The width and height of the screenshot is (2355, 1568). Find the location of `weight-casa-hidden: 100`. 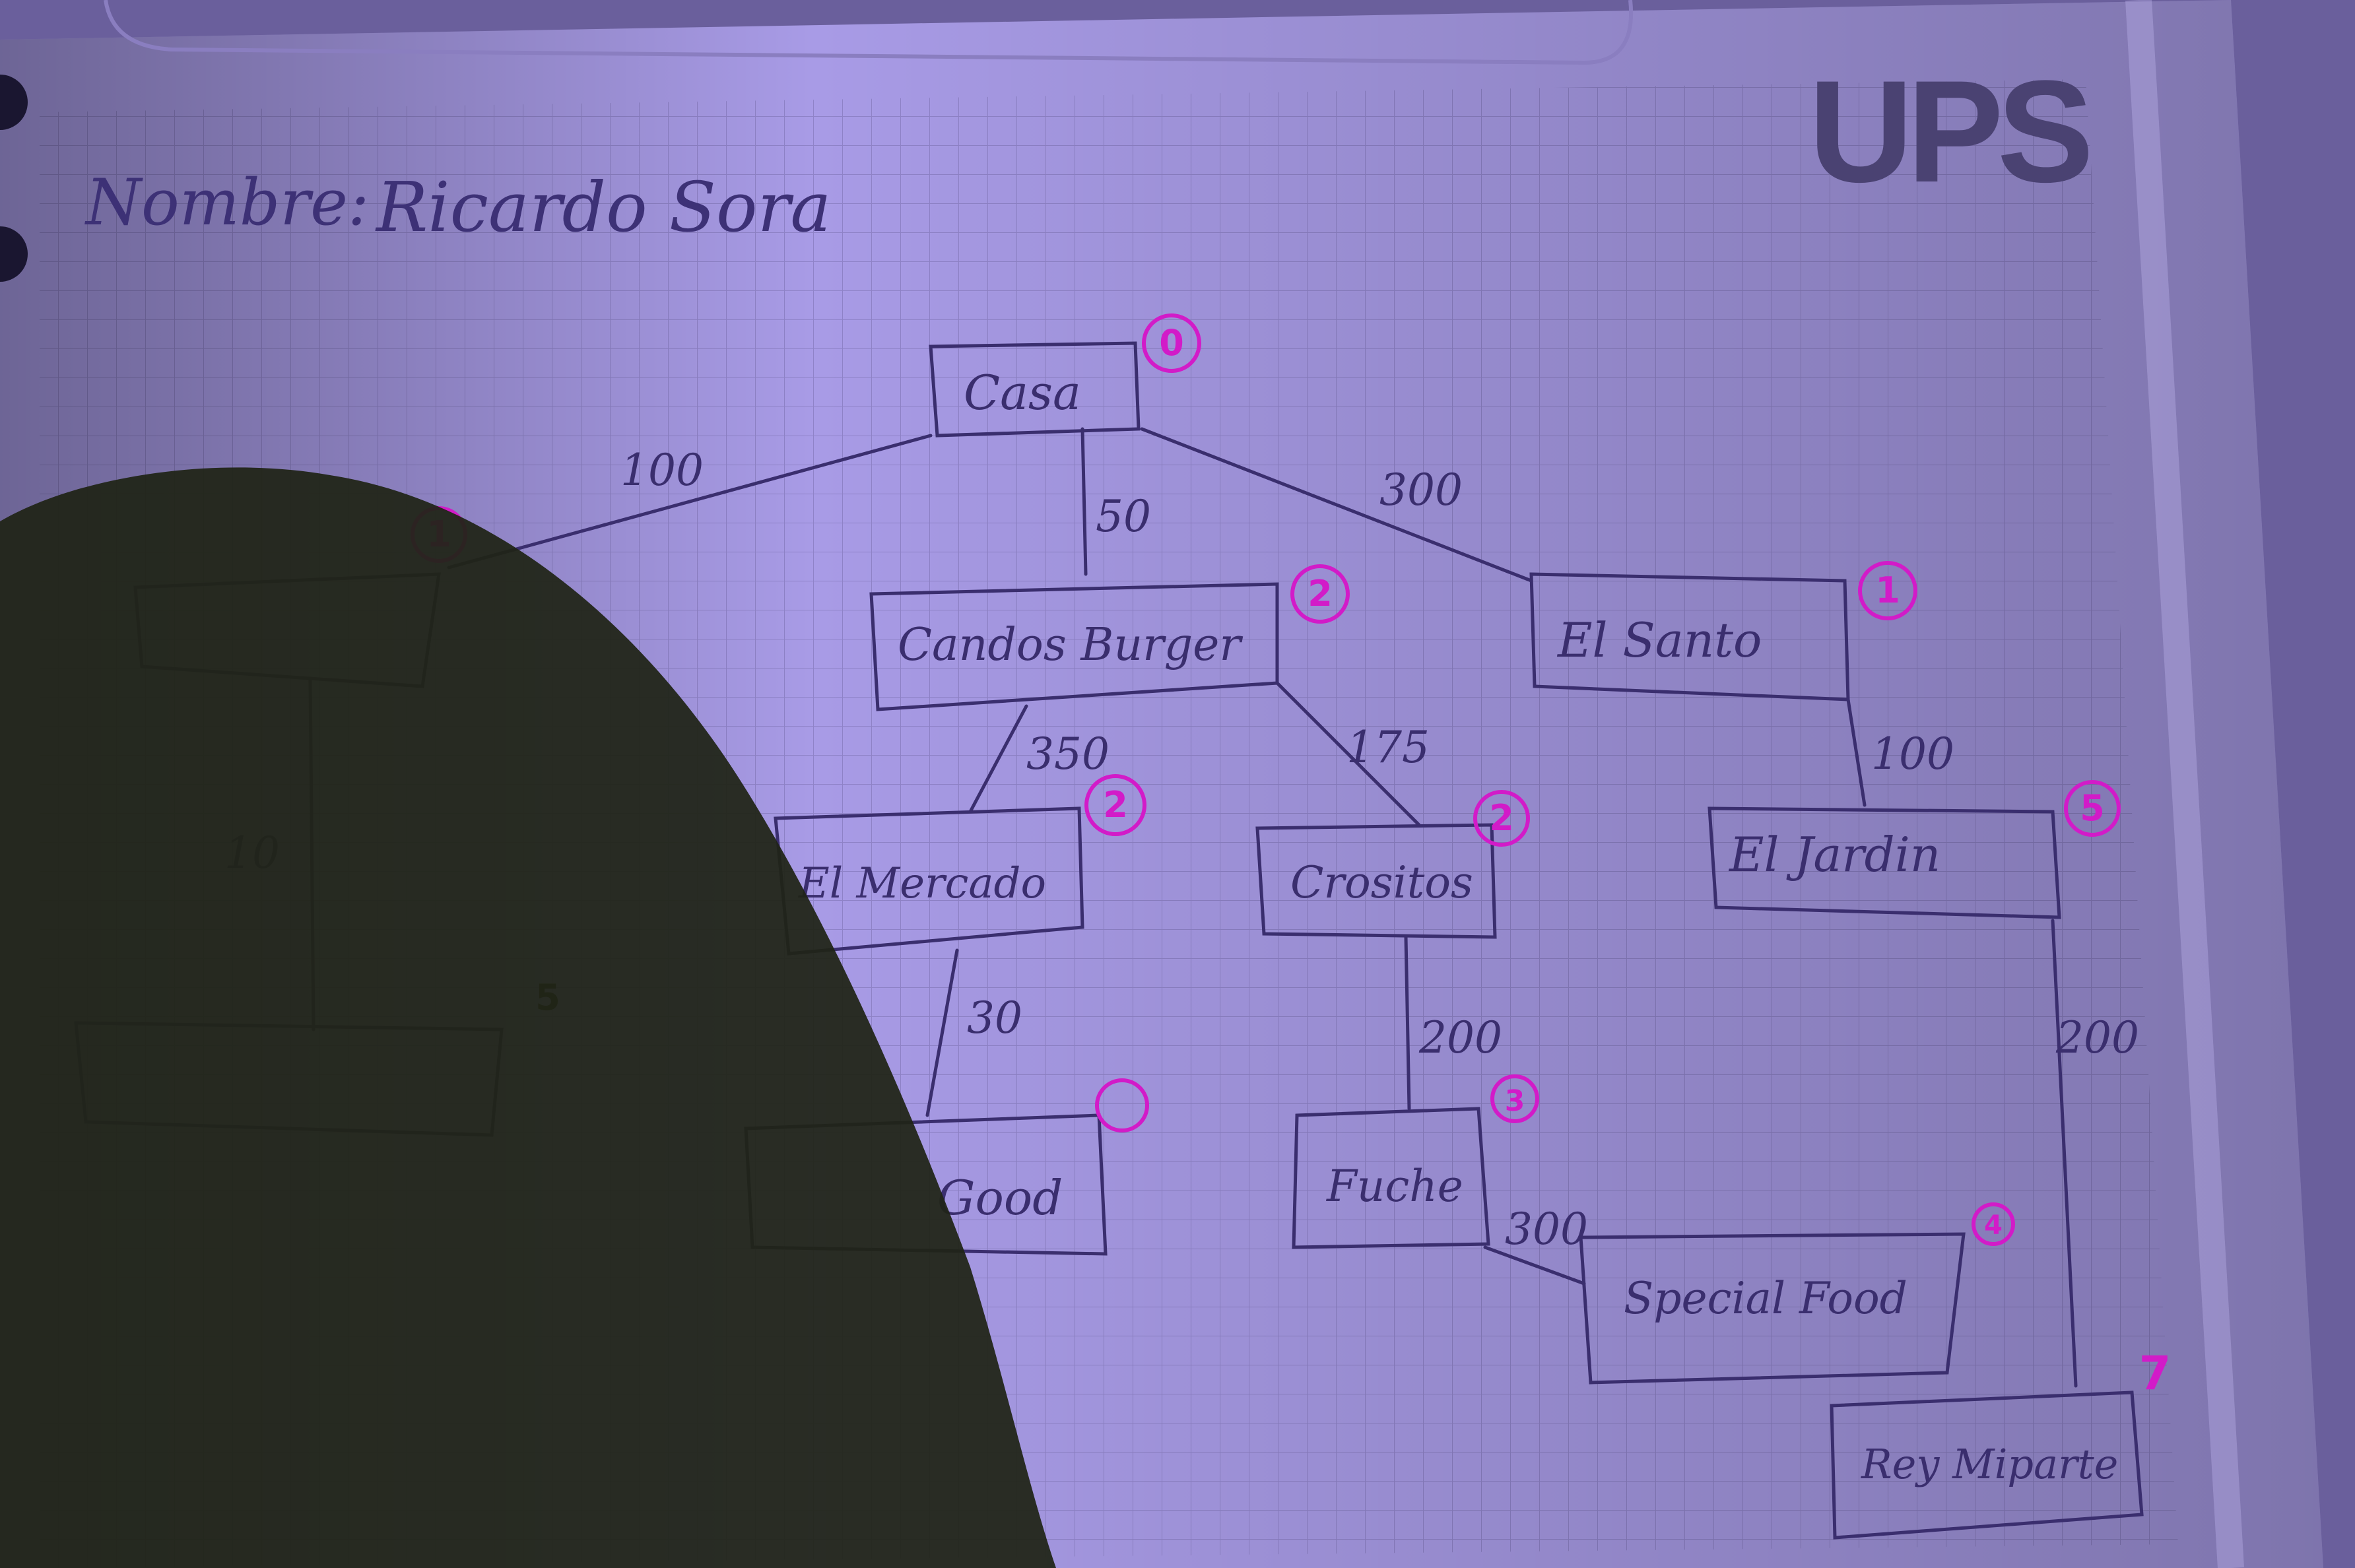

weight-casa-hidden: 100 is located at coordinates (662, 470).